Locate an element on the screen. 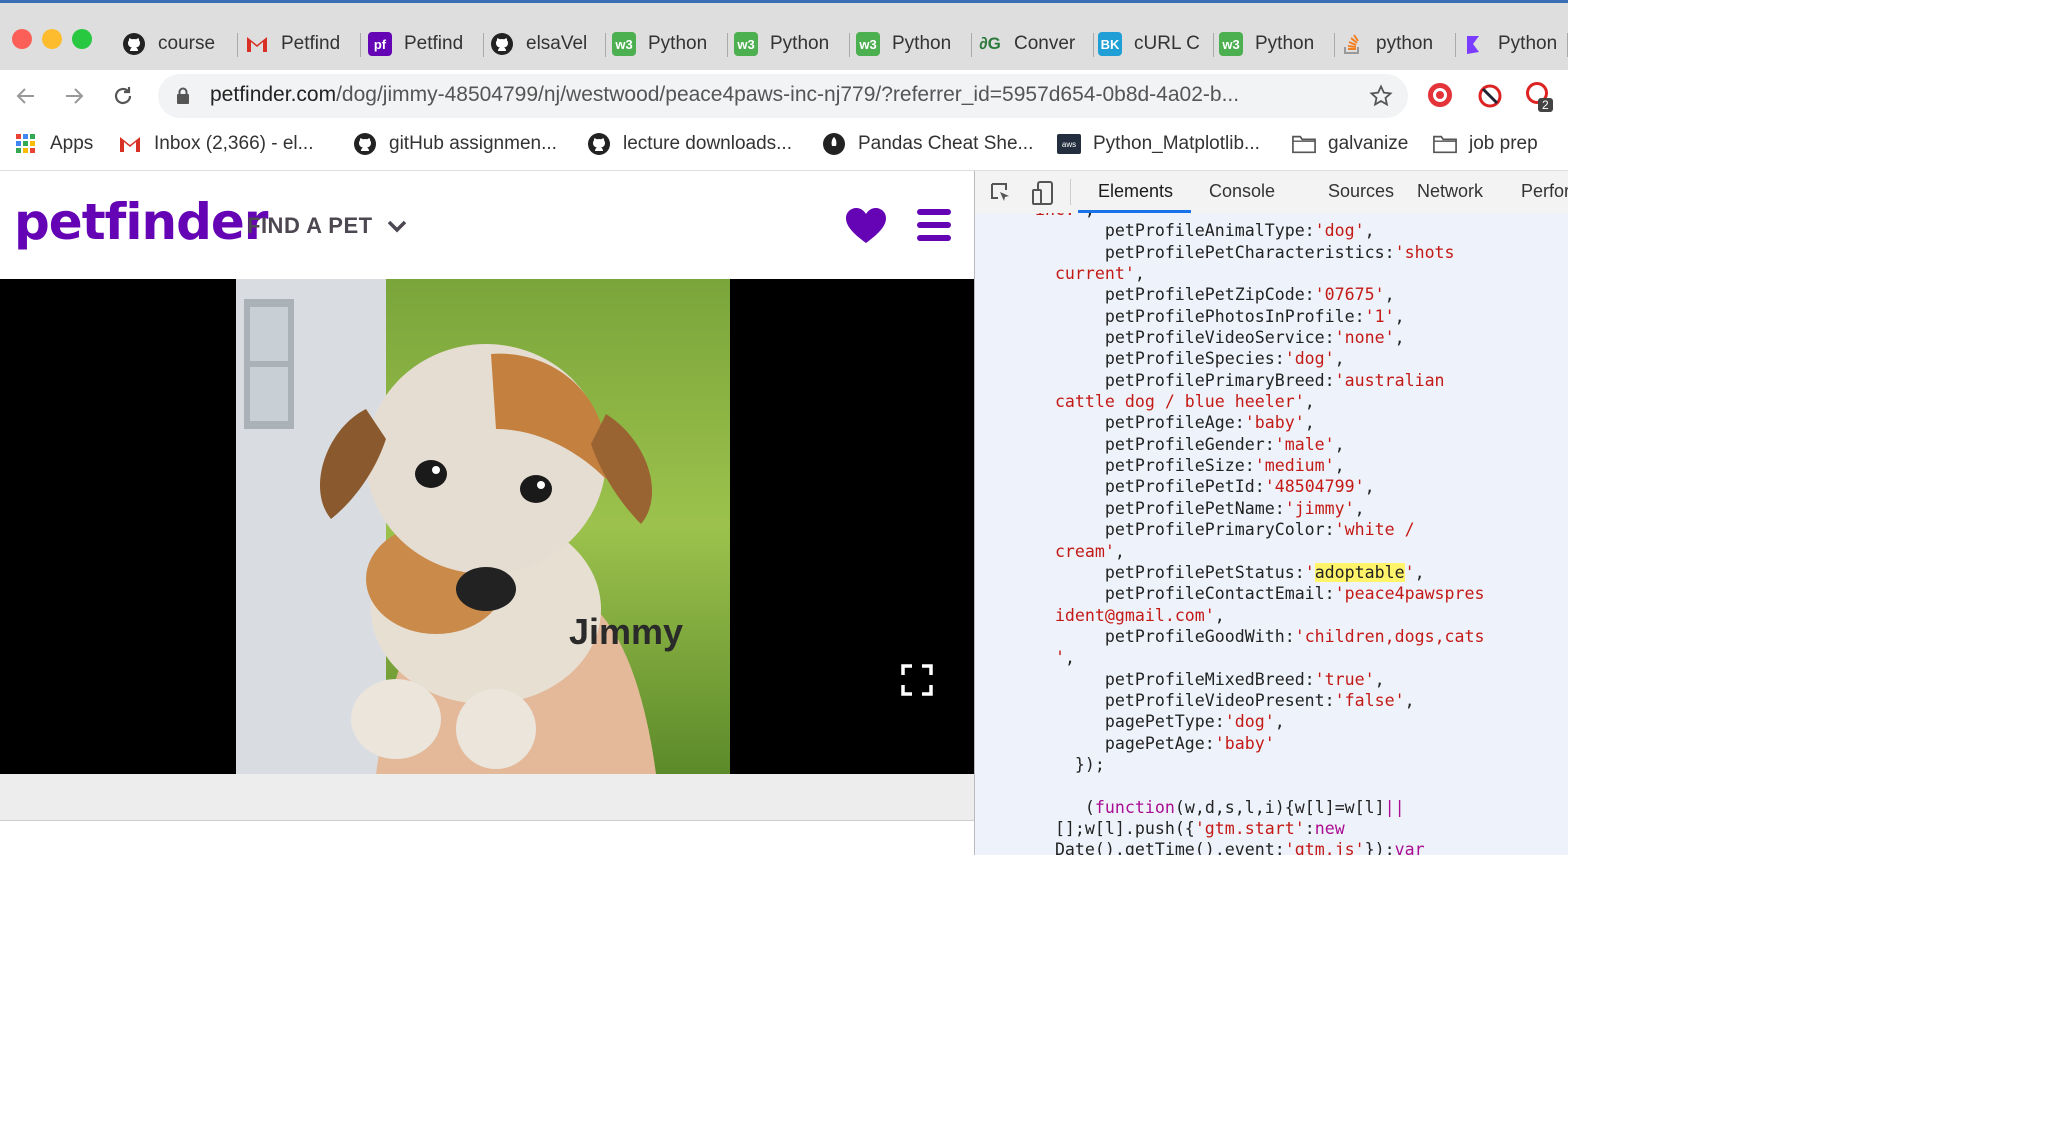  code-token: 'gtm.js' is located at coordinates (1324, 847).